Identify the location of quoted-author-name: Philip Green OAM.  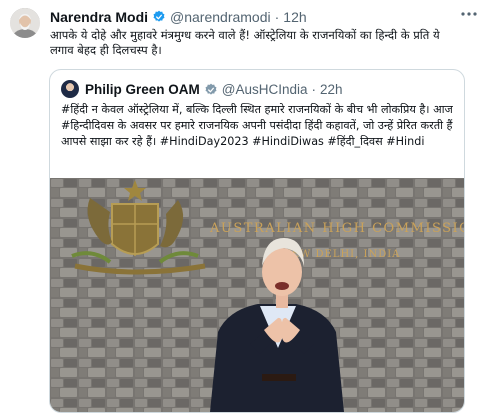
(142, 89).